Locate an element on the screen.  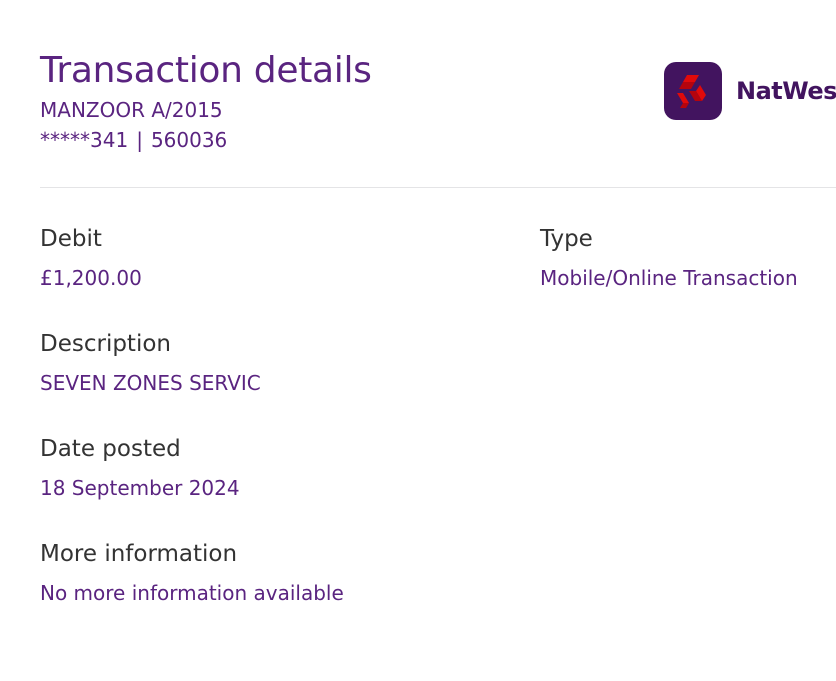
natwest-cubes-svg is located at coordinates (691, 91).